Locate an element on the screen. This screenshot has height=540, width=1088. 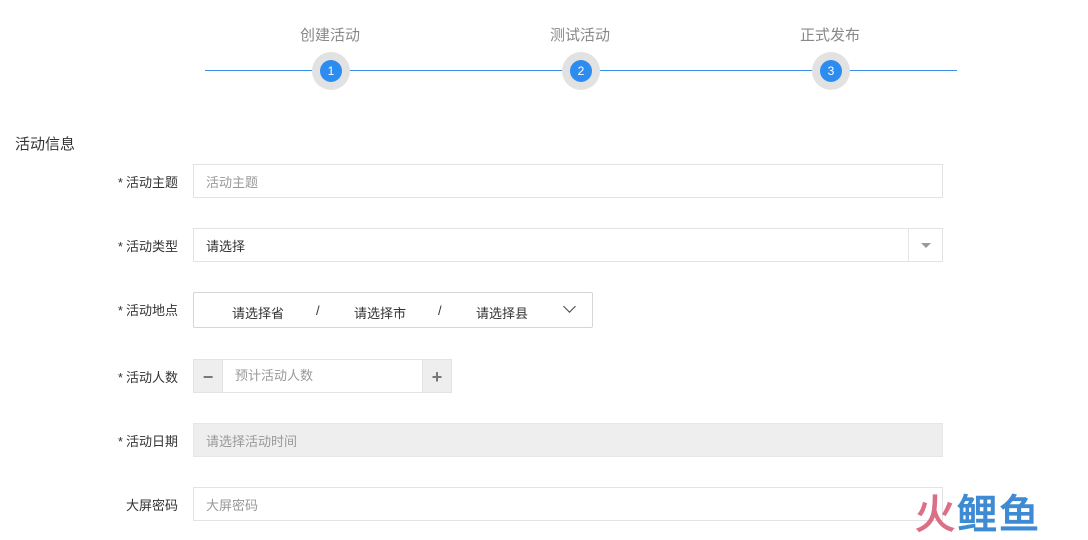
location-label: * 活动地点 is located at coordinates (148, 309).